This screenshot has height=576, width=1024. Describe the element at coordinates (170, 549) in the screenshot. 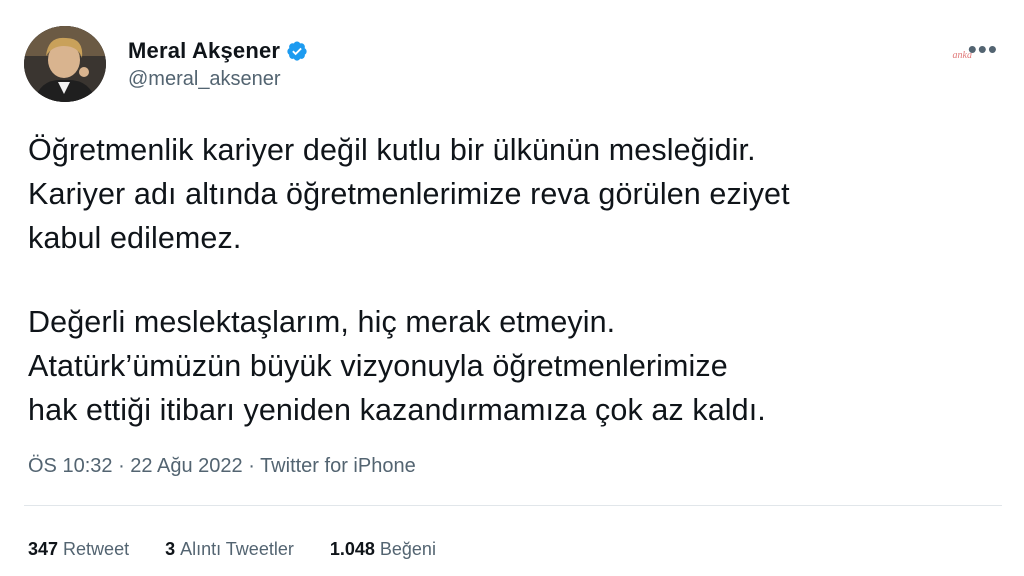

I see `quote-count: 3` at that location.